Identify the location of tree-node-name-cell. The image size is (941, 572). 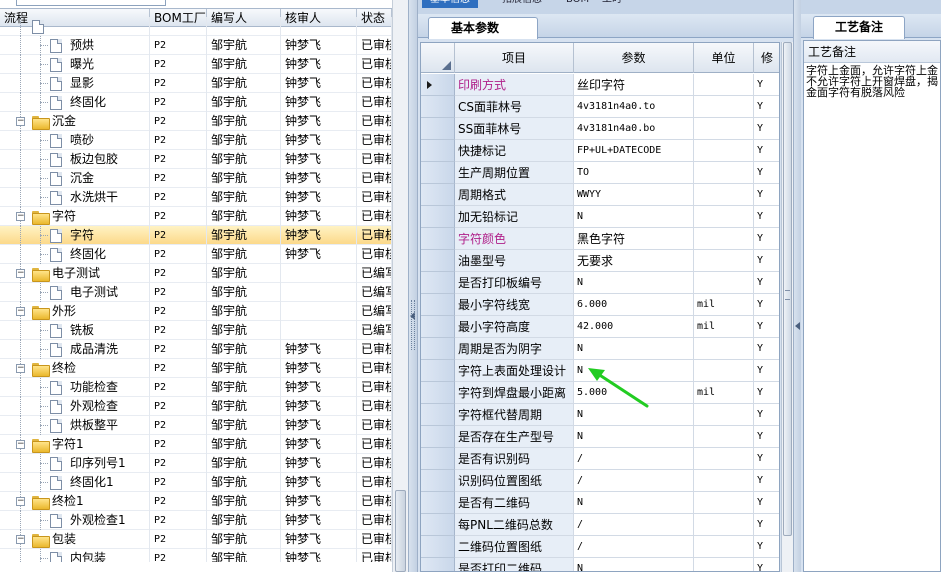
(75, 26).